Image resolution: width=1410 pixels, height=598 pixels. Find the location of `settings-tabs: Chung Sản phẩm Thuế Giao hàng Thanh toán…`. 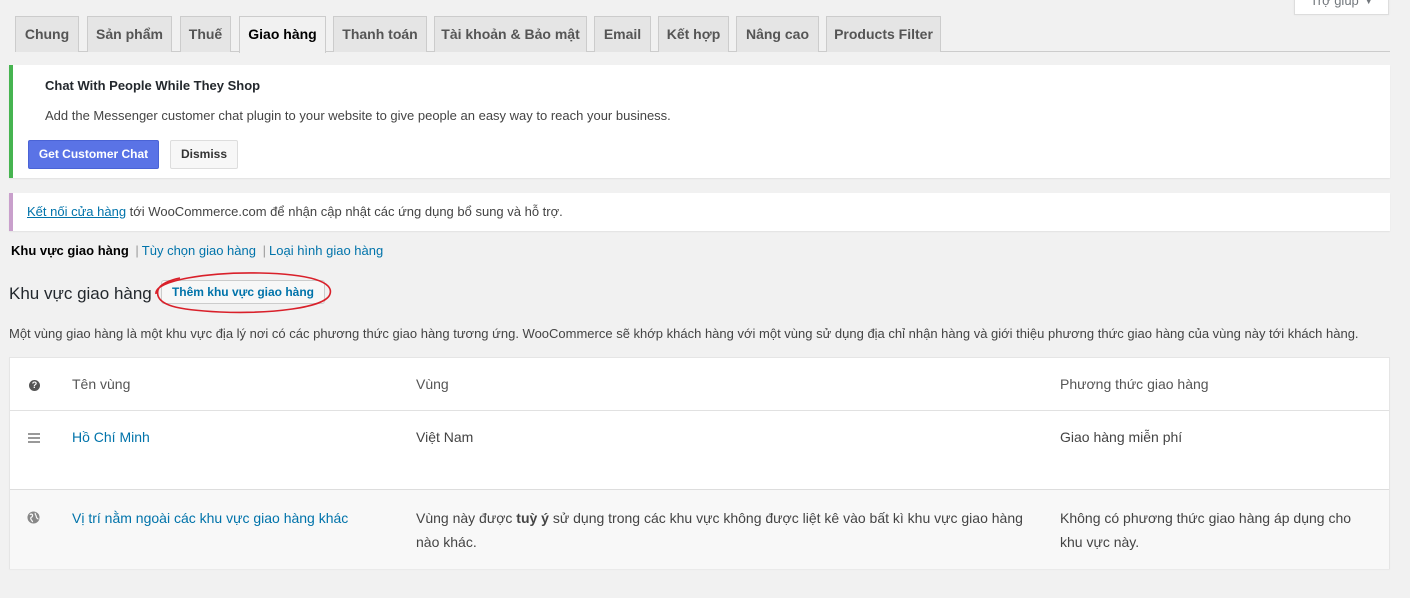

settings-tabs: Chung Sản phẩm Thuế Giao hàng Thanh toán… is located at coordinates (702, 34).